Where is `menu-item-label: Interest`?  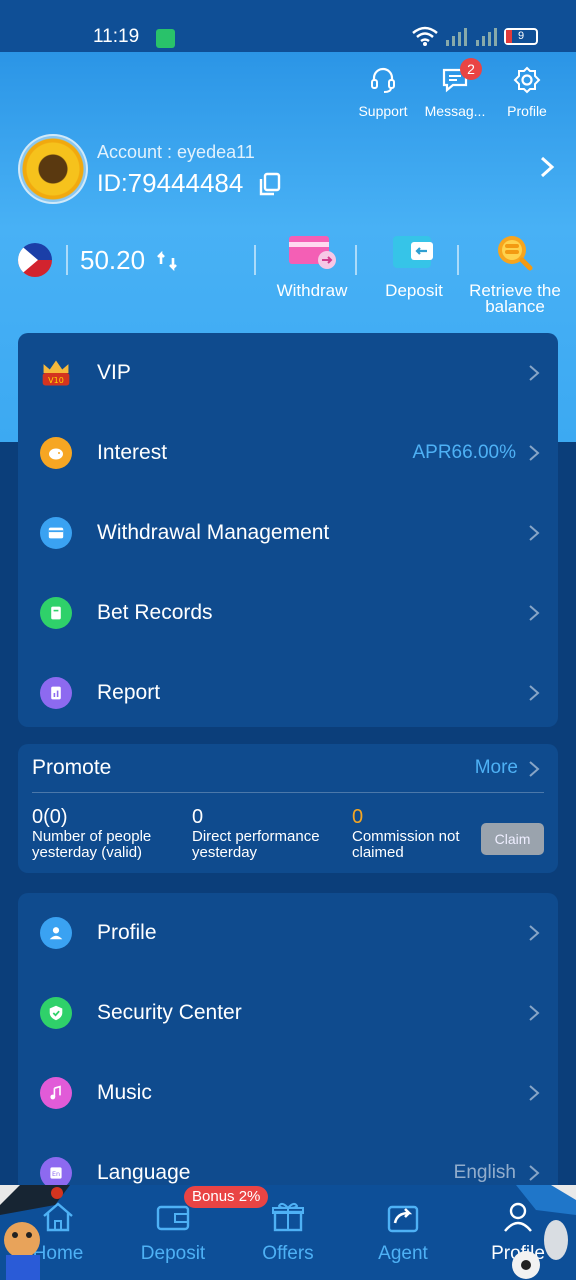
menu-item-label: Interest is located at coordinates (132, 452).